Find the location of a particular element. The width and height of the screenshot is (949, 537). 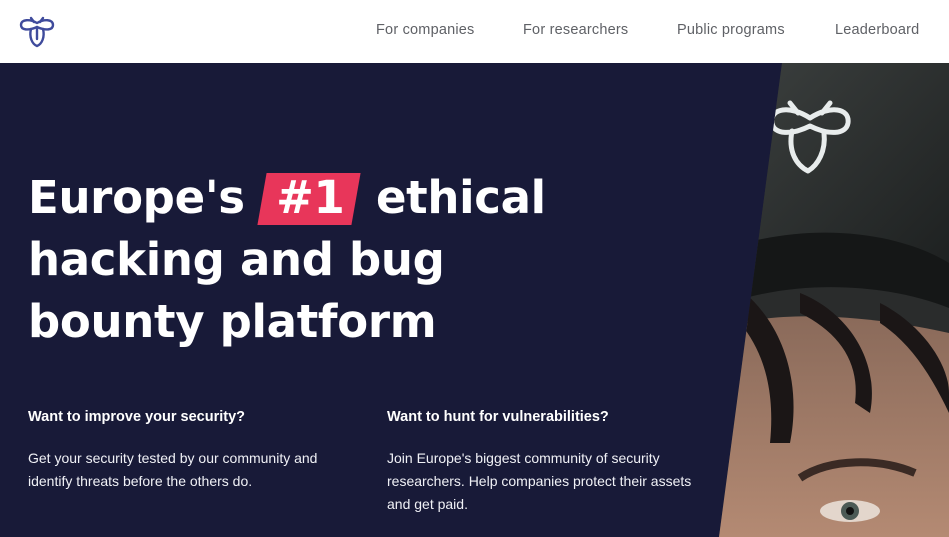

headline-europes: Europe's is located at coordinates (136, 197).